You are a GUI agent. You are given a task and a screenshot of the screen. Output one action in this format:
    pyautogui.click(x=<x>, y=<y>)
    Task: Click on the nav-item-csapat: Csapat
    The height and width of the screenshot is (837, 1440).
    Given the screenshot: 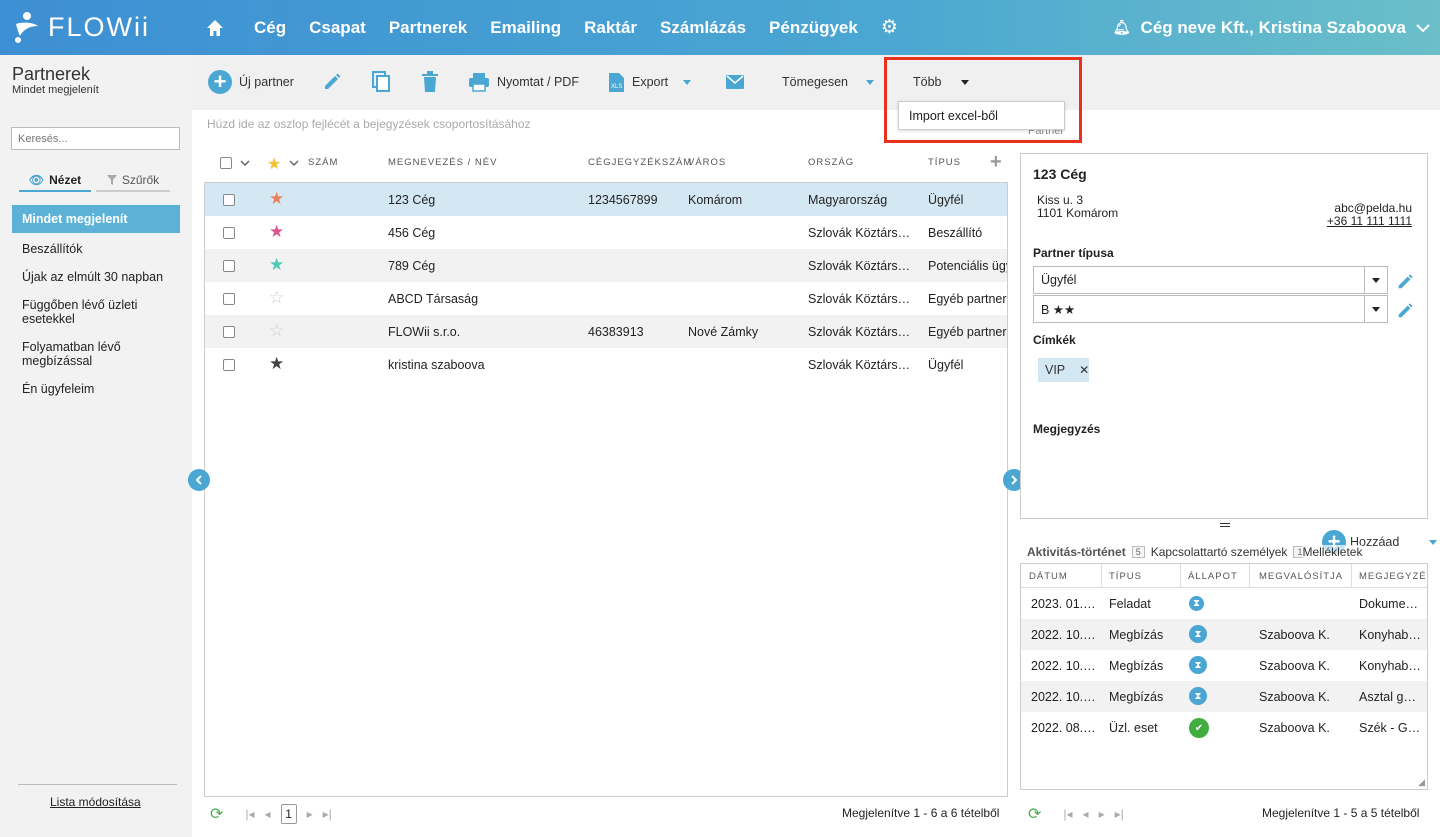 What is the action you would take?
    pyautogui.click(x=337, y=28)
    